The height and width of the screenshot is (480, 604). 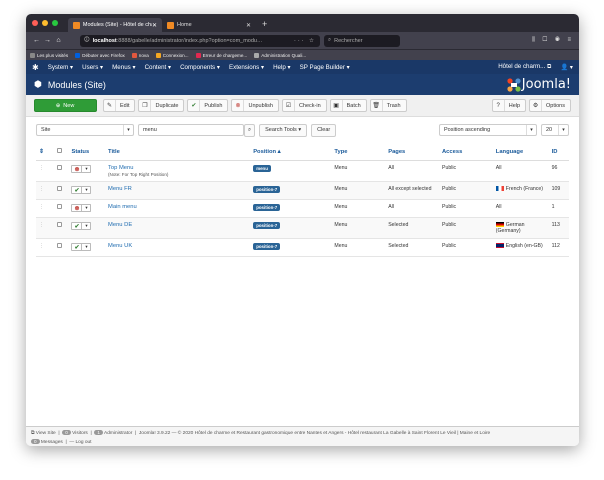 What do you see at coordinates (466, 152) in the screenshot?
I see `access-header: Access` at bounding box center [466, 152].